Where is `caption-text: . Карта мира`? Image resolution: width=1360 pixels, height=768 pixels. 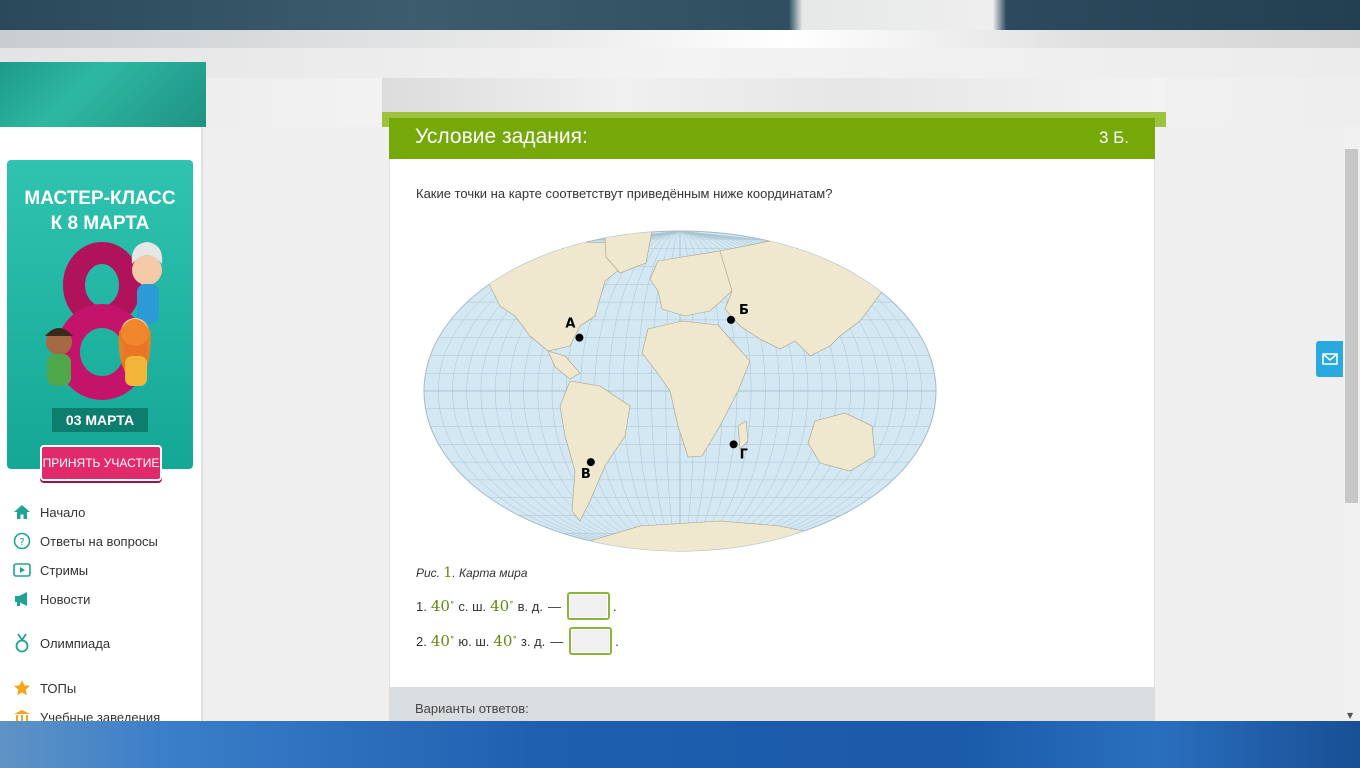 caption-text: . Карта мира is located at coordinates (490, 573).